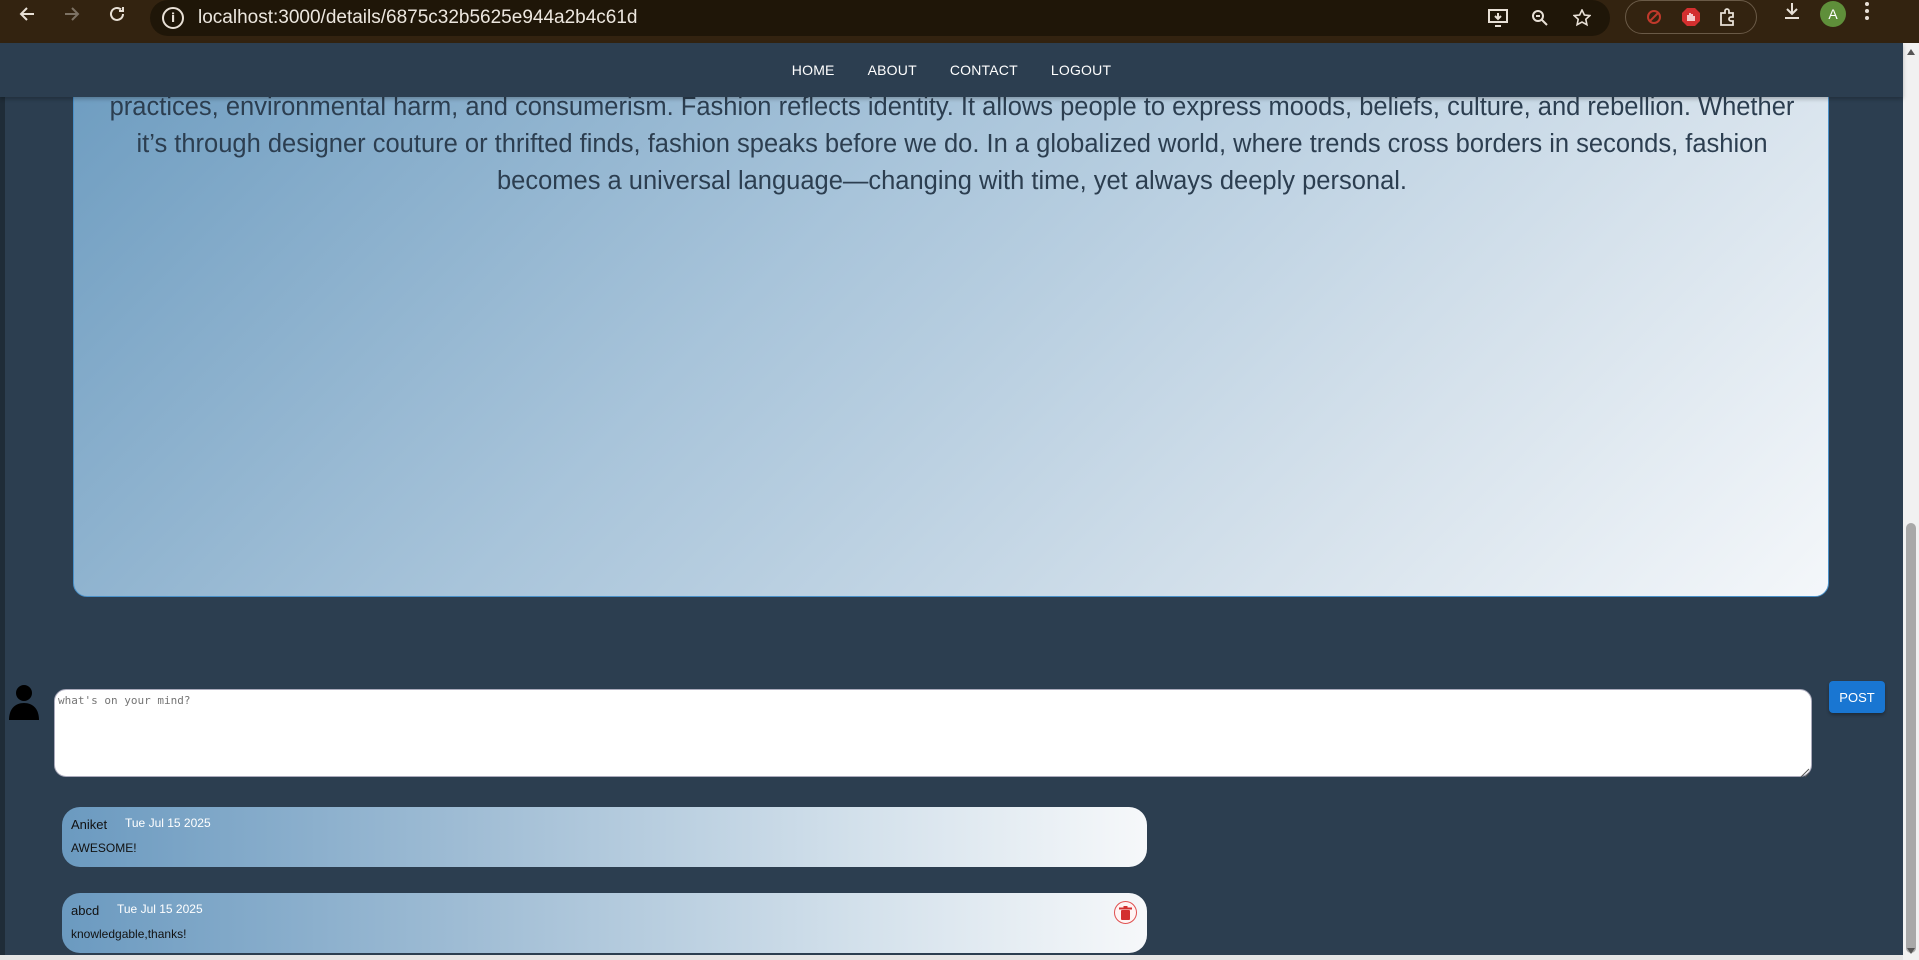  I want to click on main-navbar: HOME ABOUT CONTACT LOGOUT, so click(951, 70).